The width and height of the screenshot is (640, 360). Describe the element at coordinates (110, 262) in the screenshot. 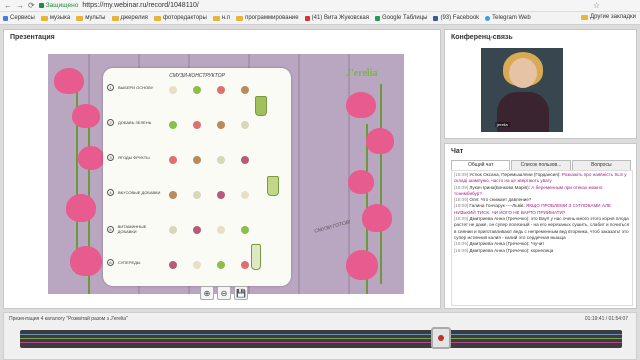

I see `step-number: 6` at that location.